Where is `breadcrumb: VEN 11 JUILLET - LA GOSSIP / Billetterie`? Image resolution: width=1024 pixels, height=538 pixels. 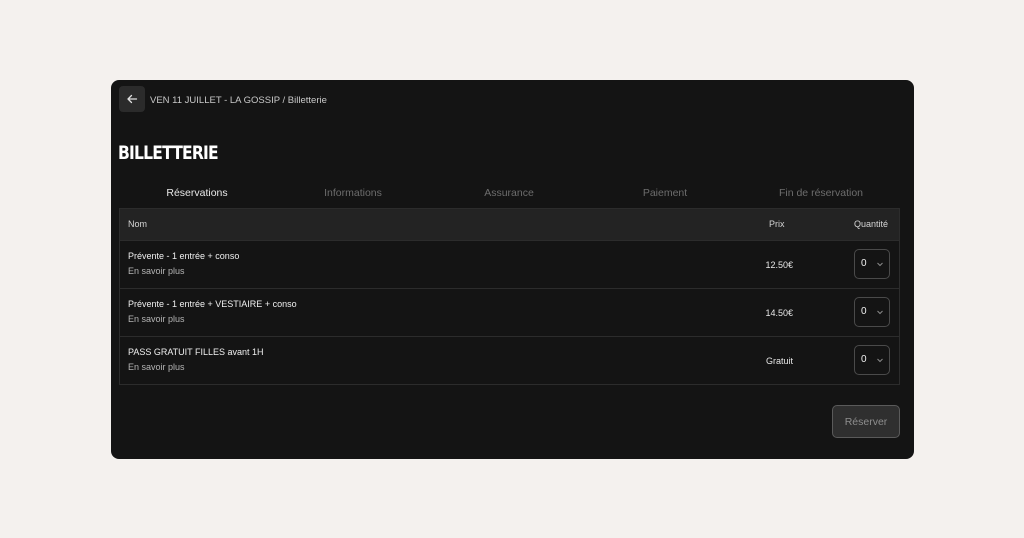 breadcrumb: VEN 11 JUILLET - LA GOSSIP / Billetterie is located at coordinates (238, 100).